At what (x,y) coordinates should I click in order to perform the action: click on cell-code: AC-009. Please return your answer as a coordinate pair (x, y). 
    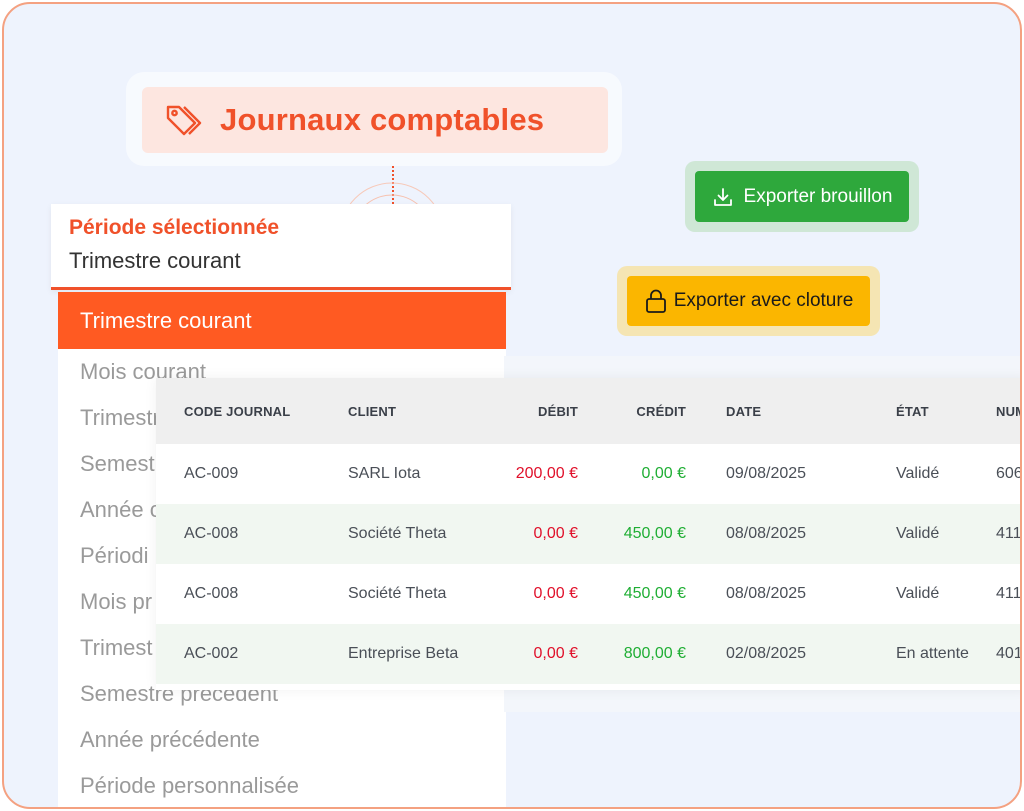
    Looking at the image, I should click on (211, 473).